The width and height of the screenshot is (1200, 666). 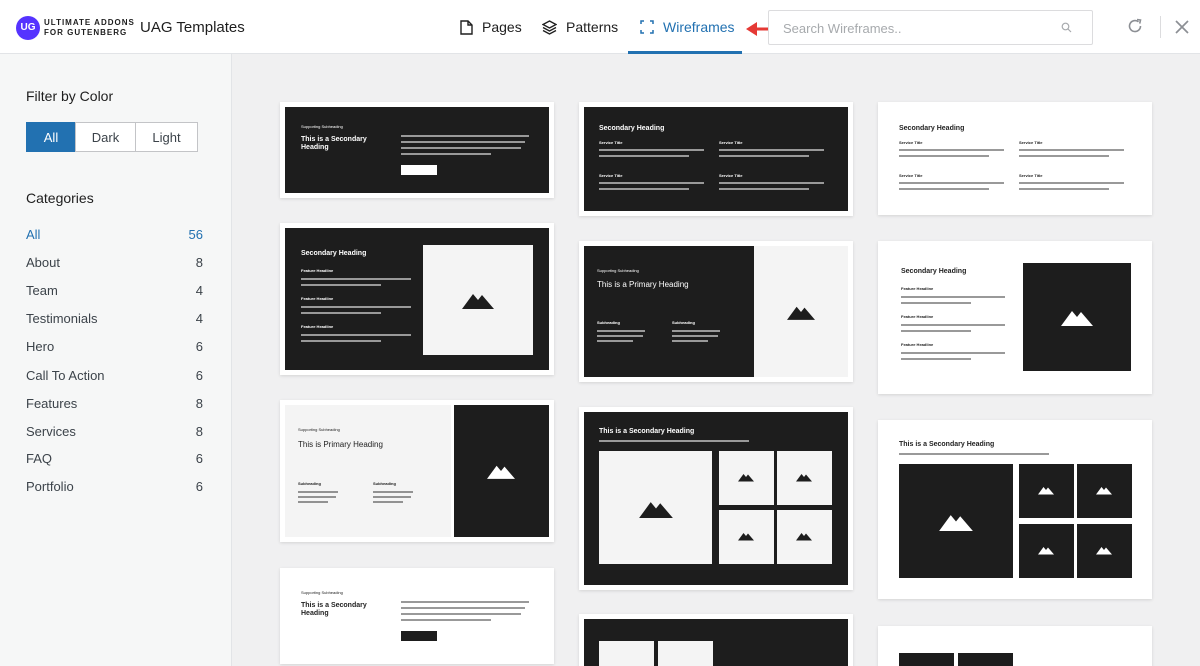 I want to click on wireframe-icon, so click(x=647, y=27).